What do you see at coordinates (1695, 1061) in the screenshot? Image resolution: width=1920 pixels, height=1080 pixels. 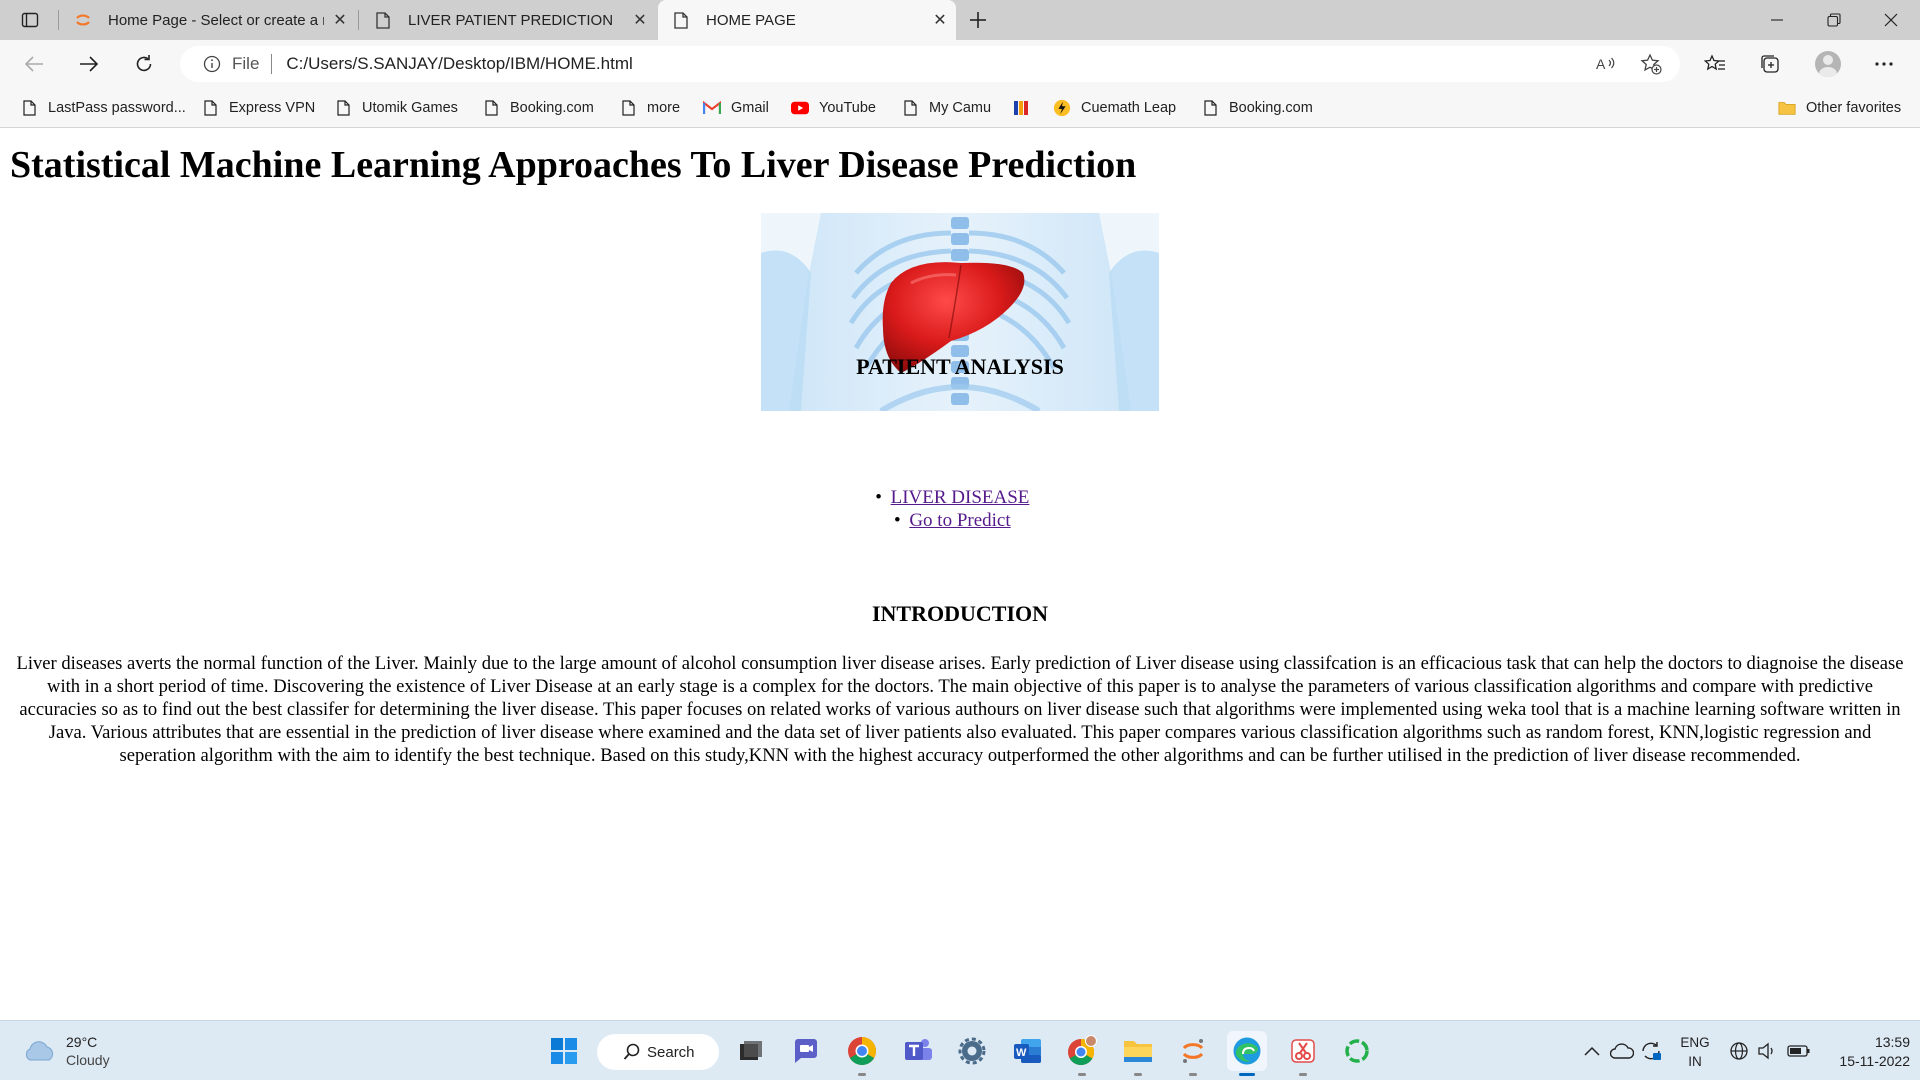 I see `region-code: IN` at bounding box center [1695, 1061].